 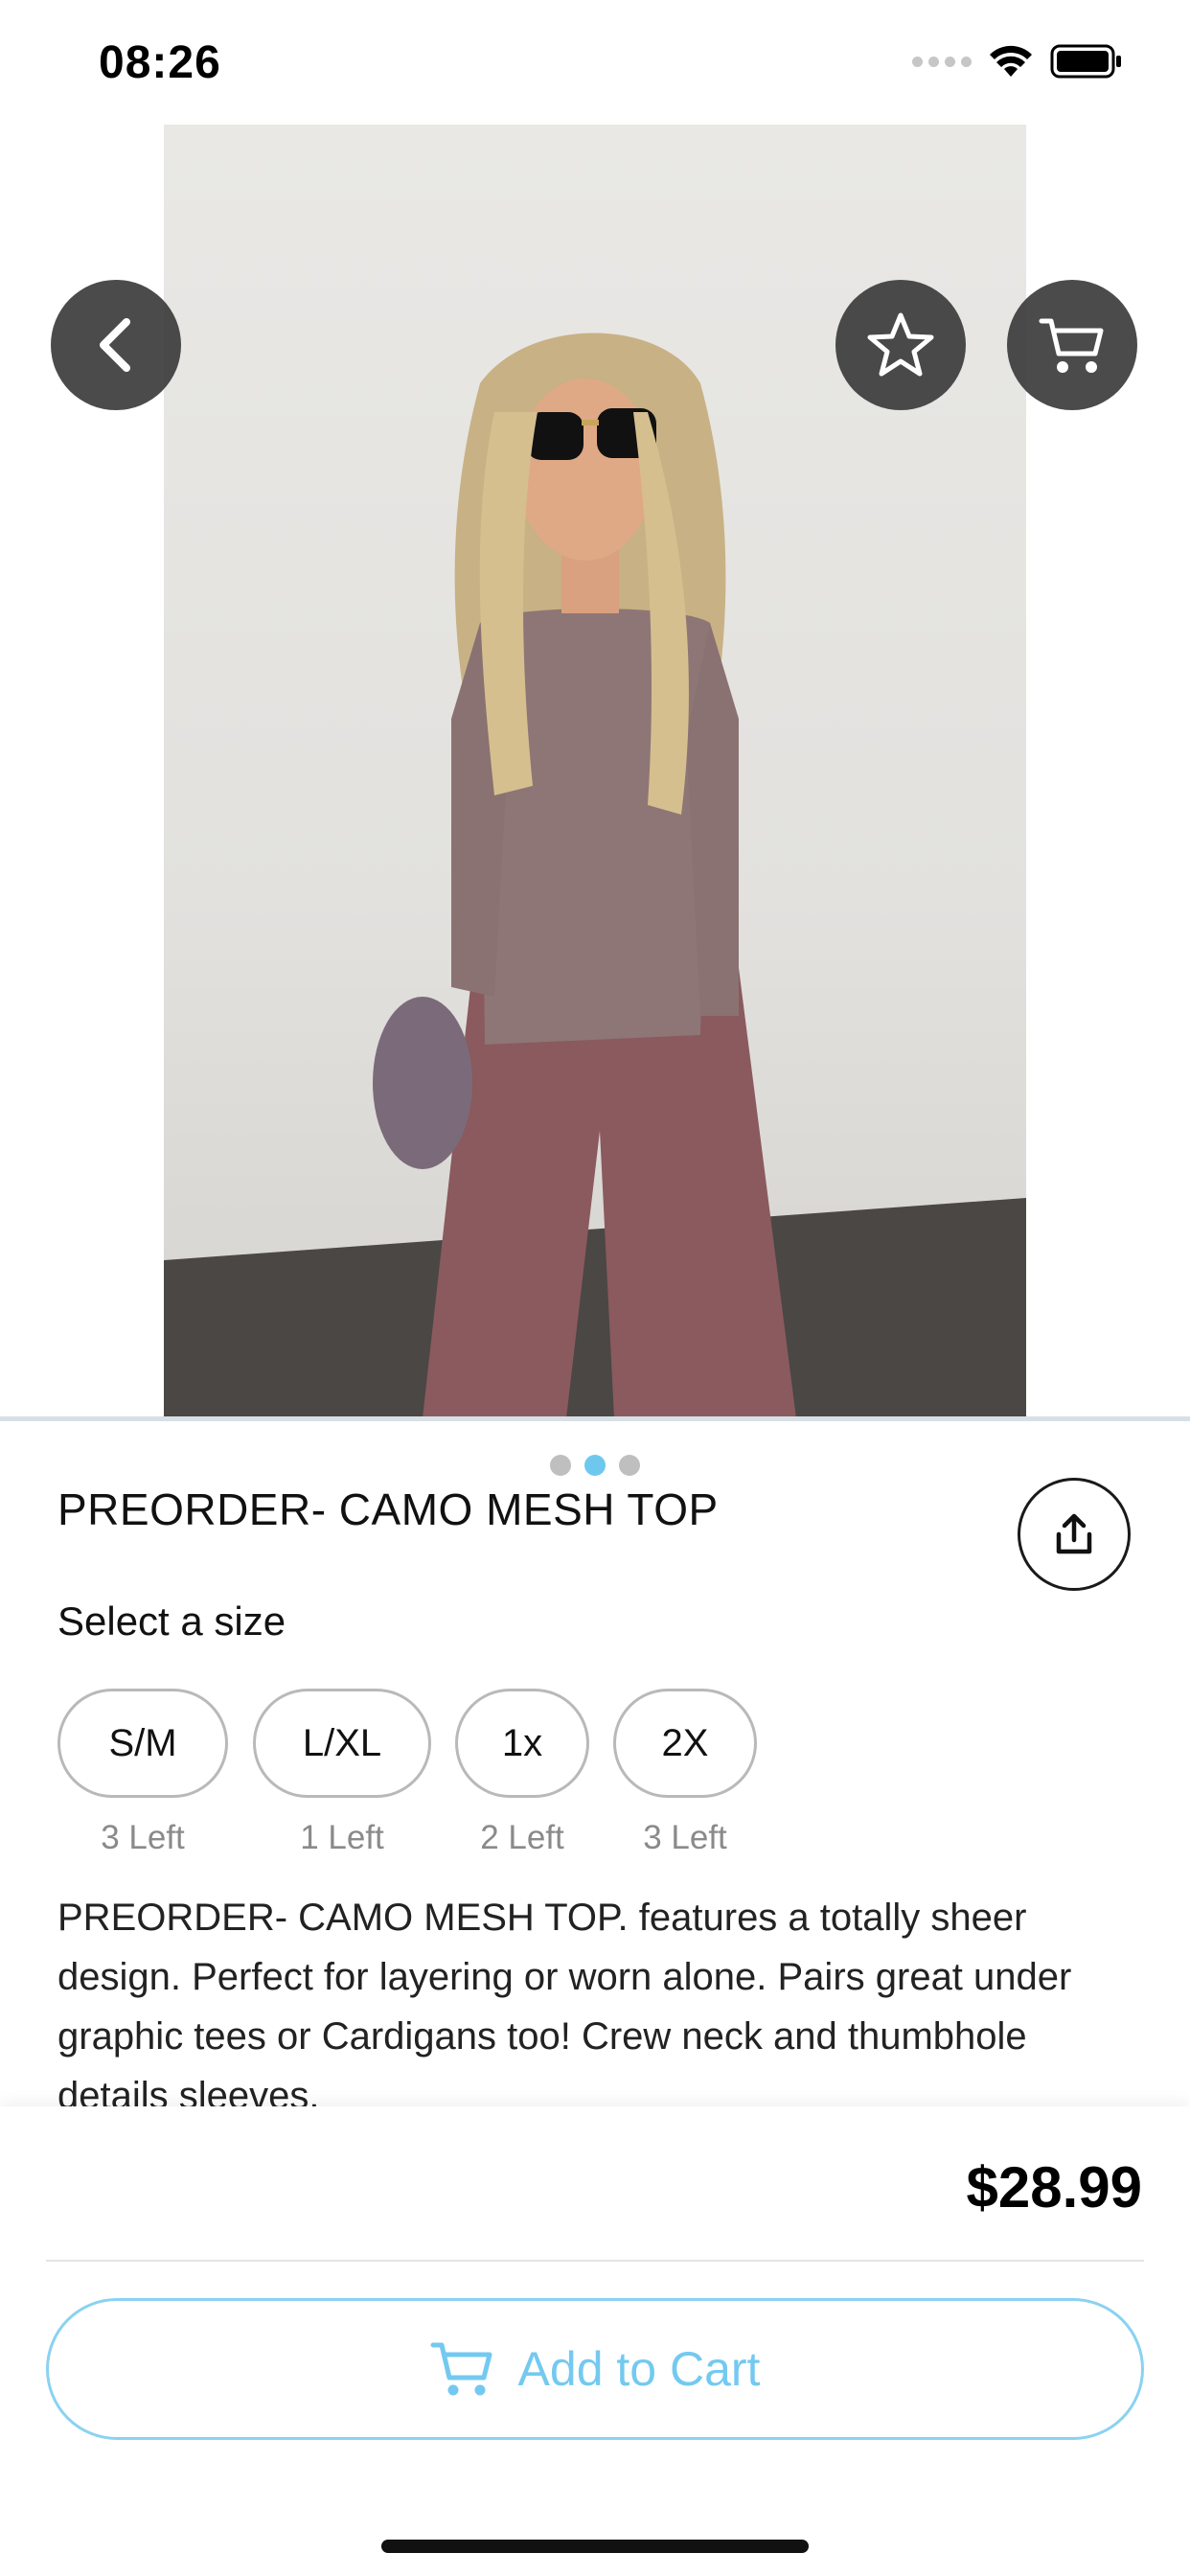 I want to click on size-option-1x: 1x, so click(x=522, y=1743).